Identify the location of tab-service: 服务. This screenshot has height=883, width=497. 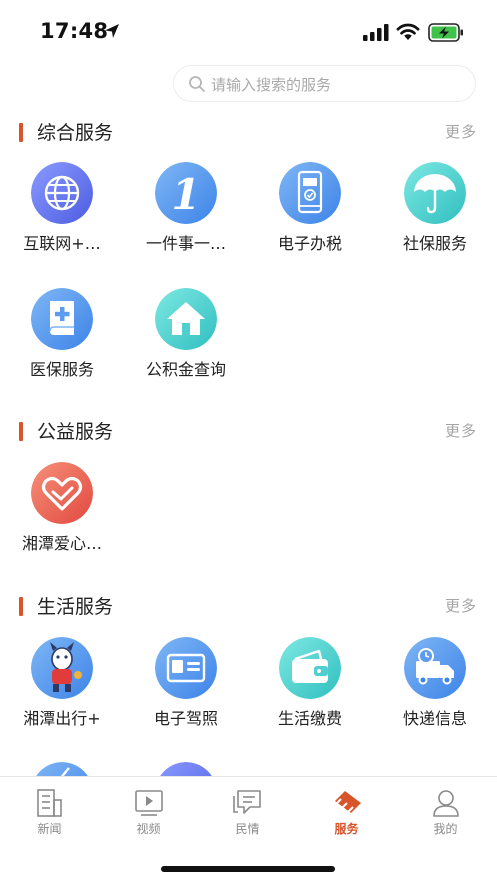
(346, 812).